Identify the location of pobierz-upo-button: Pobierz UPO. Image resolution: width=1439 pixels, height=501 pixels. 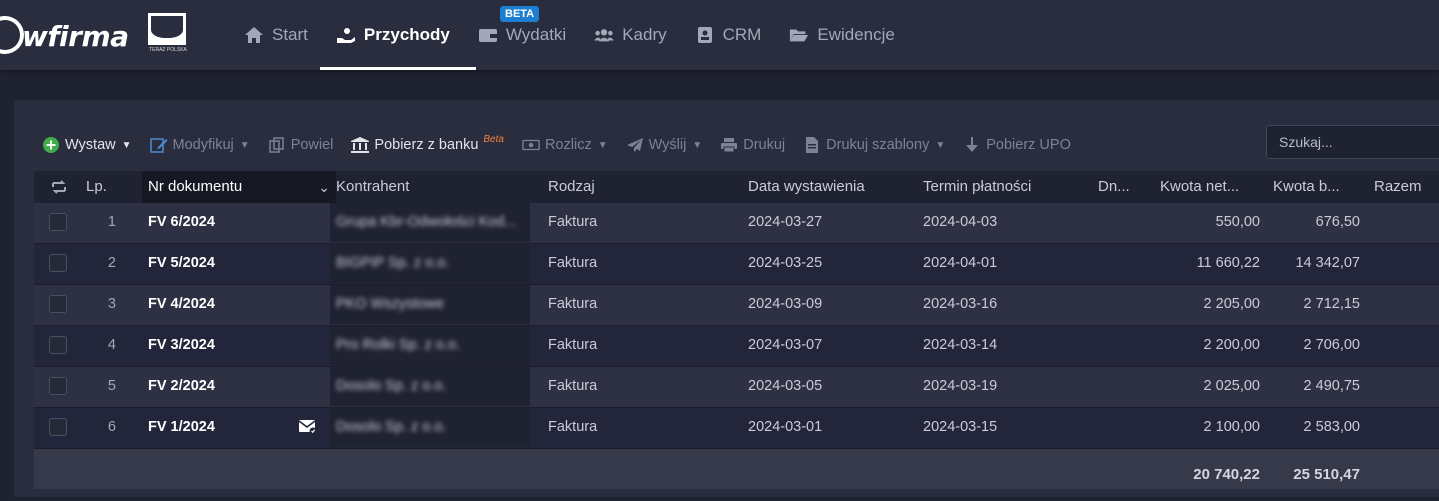
(1017, 145).